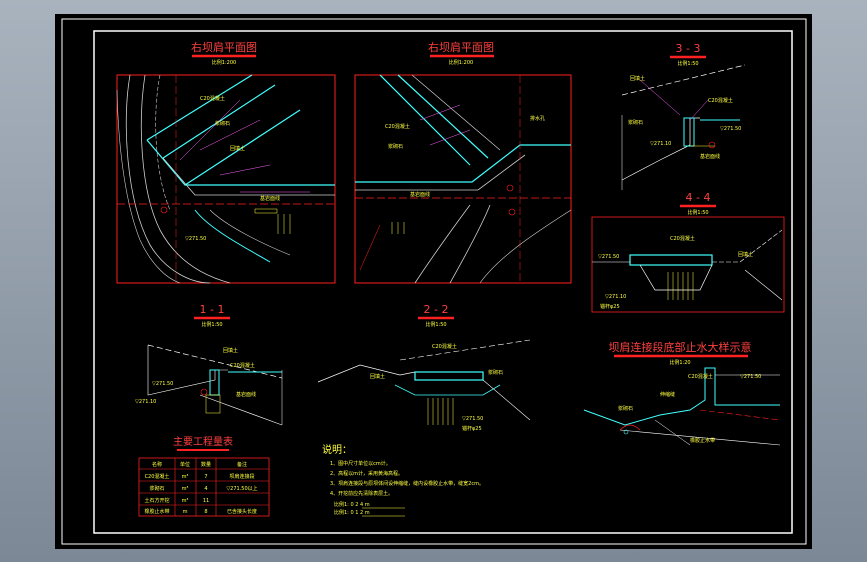 The image size is (867, 562). Describe the element at coordinates (710, 156) in the screenshot. I see `s33-anno-6: 基岩面线` at that location.